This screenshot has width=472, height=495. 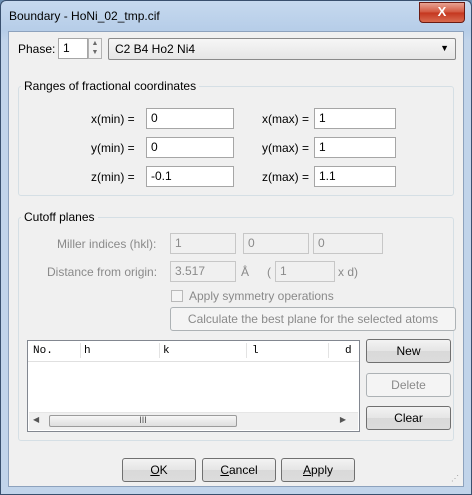 I want to click on ok-button: OK, so click(x=159, y=470).